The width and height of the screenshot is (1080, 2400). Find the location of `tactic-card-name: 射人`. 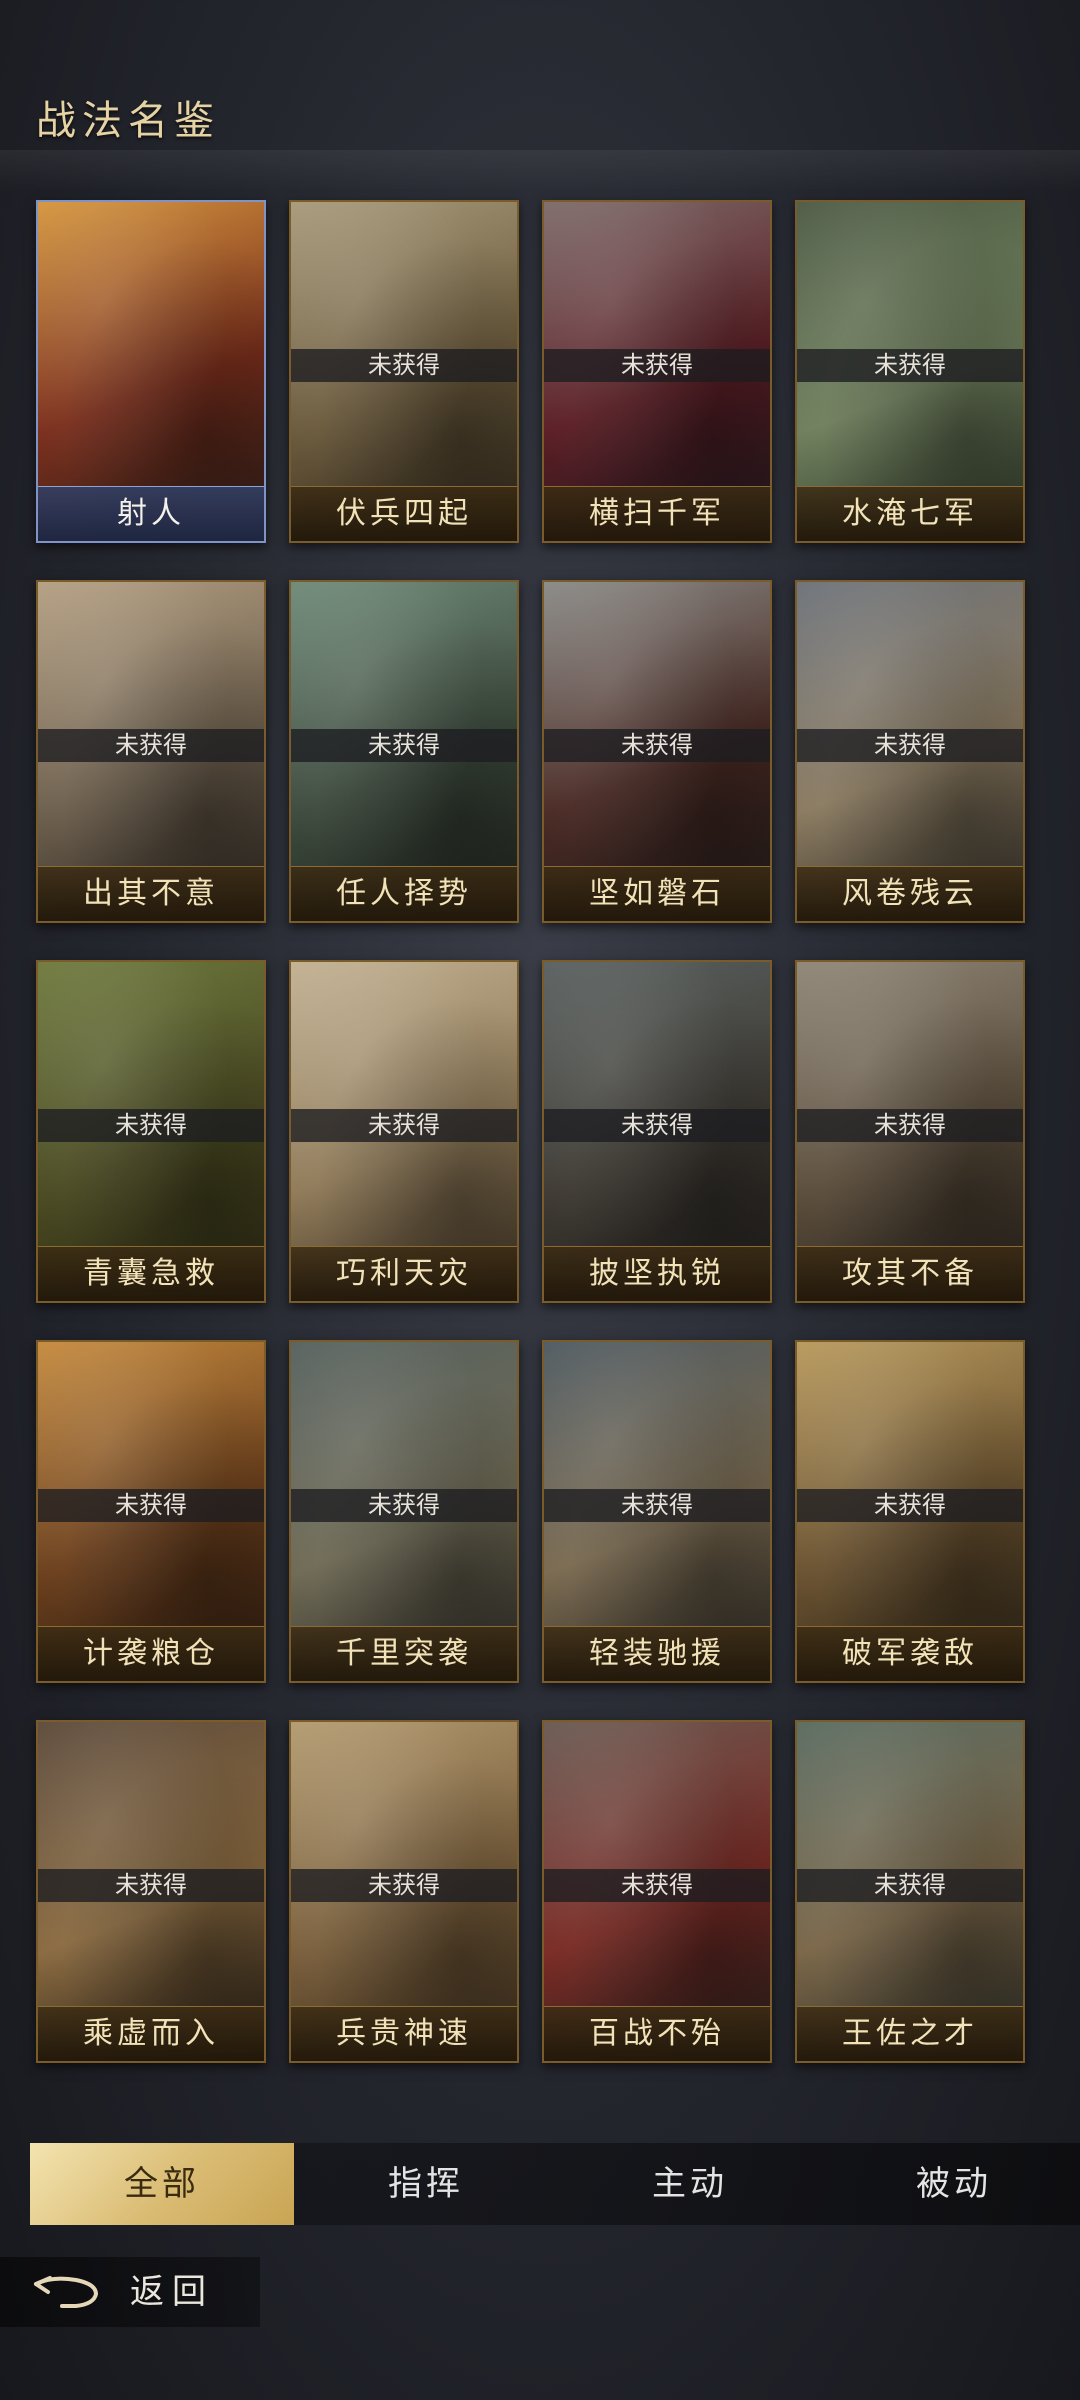

tactic-card-name: 射人 is located at coordinates (151, 513).